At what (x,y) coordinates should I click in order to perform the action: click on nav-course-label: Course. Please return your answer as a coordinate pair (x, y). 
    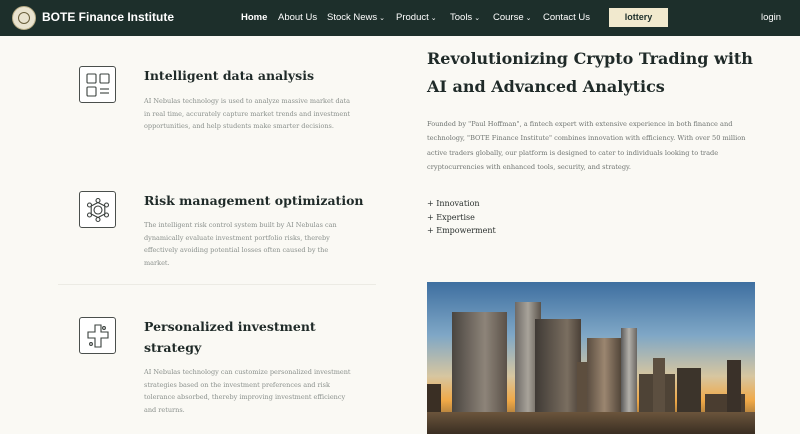
    Looking at the image, I should click on (508, 17).